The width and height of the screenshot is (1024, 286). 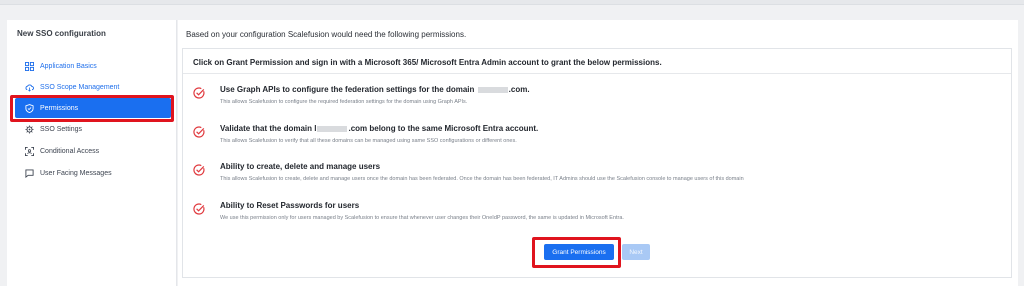 I want to click on sidebar-item-label: Application Basics, so click(x=68, y=66).